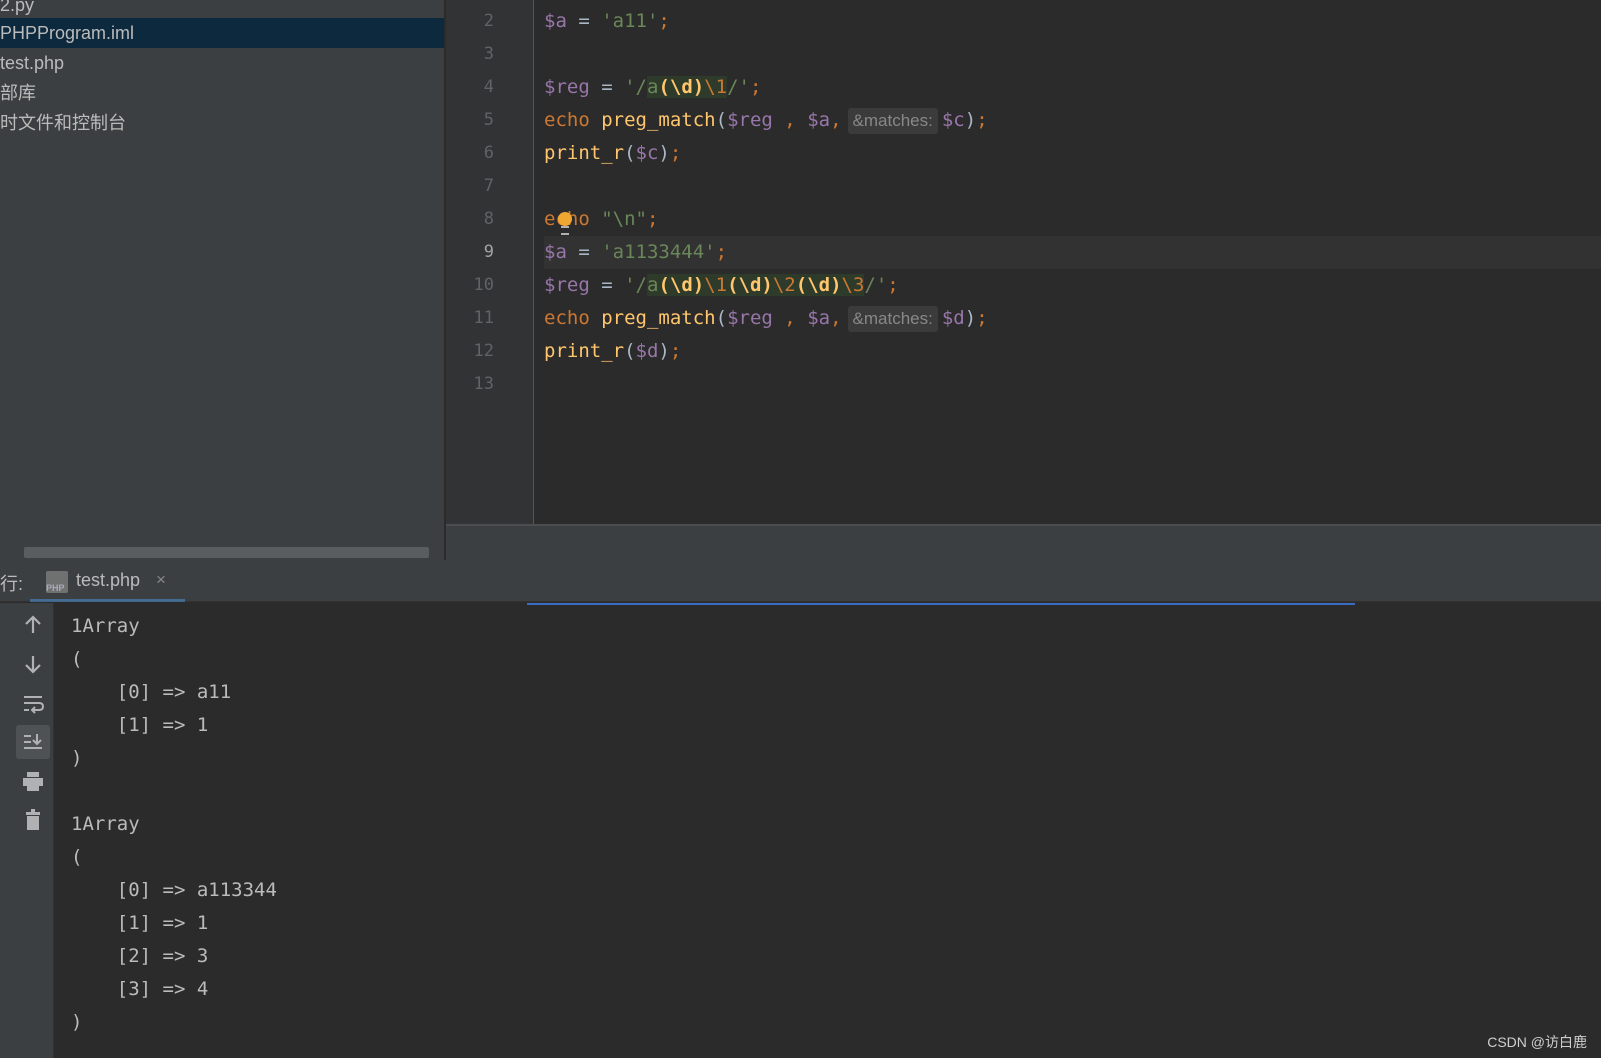 This screenshot has width=1601, height=1058. Describe the element at coordinates (222, 93) in the screenshot. I see `project-item-external-libraries: 部库` at that location.